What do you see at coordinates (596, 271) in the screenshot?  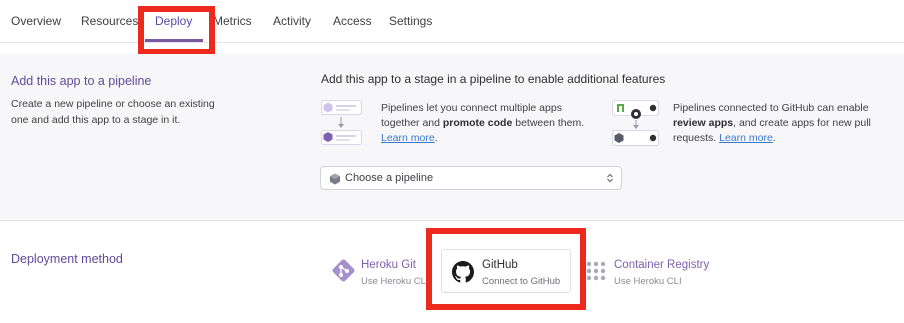 I see `container-registry-icon` at bounding box center [596, 271].